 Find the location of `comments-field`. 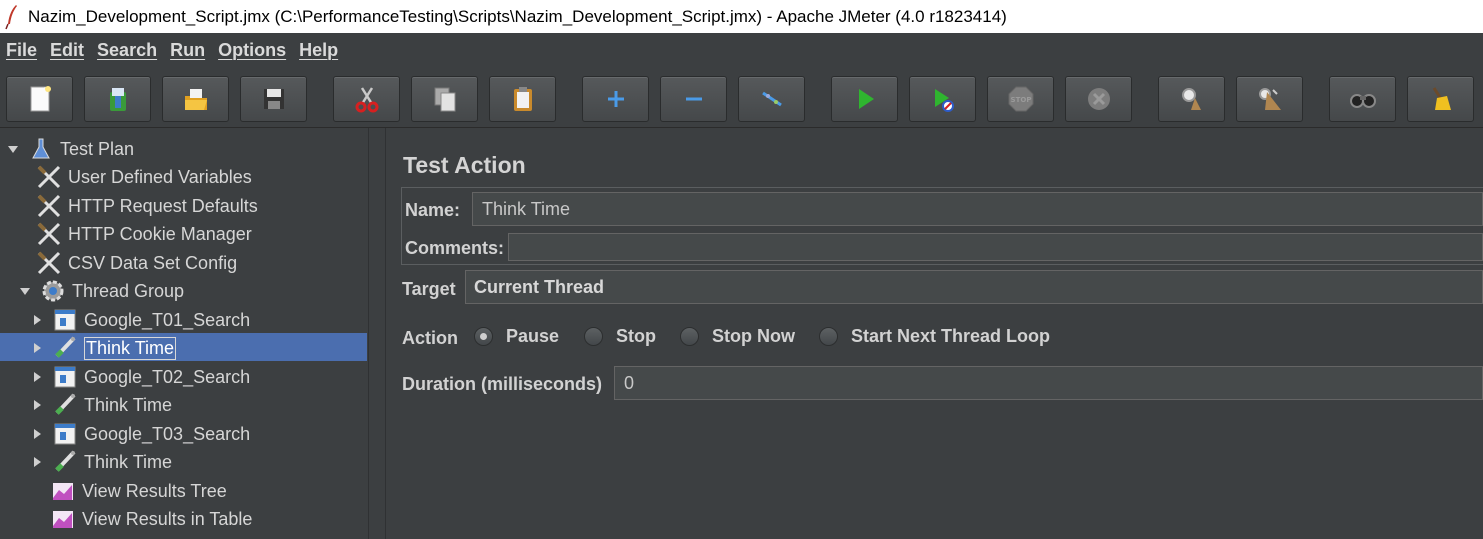

comments-field is located at coordinates (995, 247).